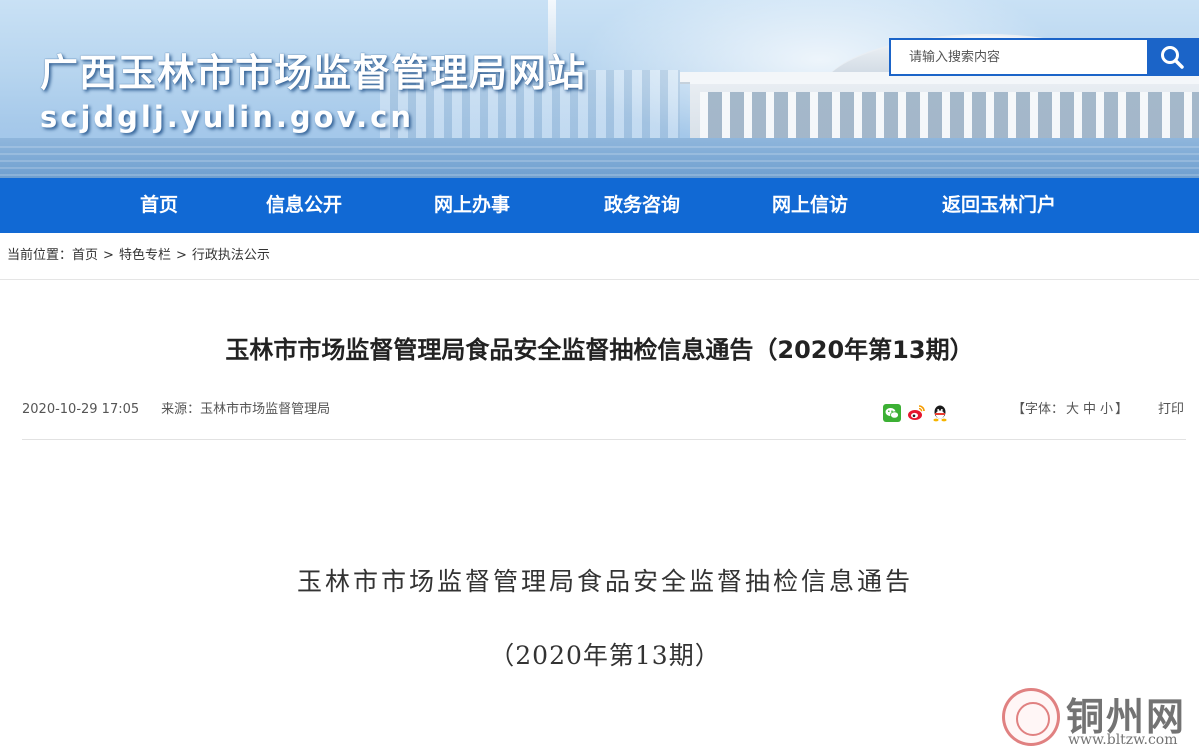  I want to click on breadcrumb-prefix: 当前位置：, so click(40, 255).